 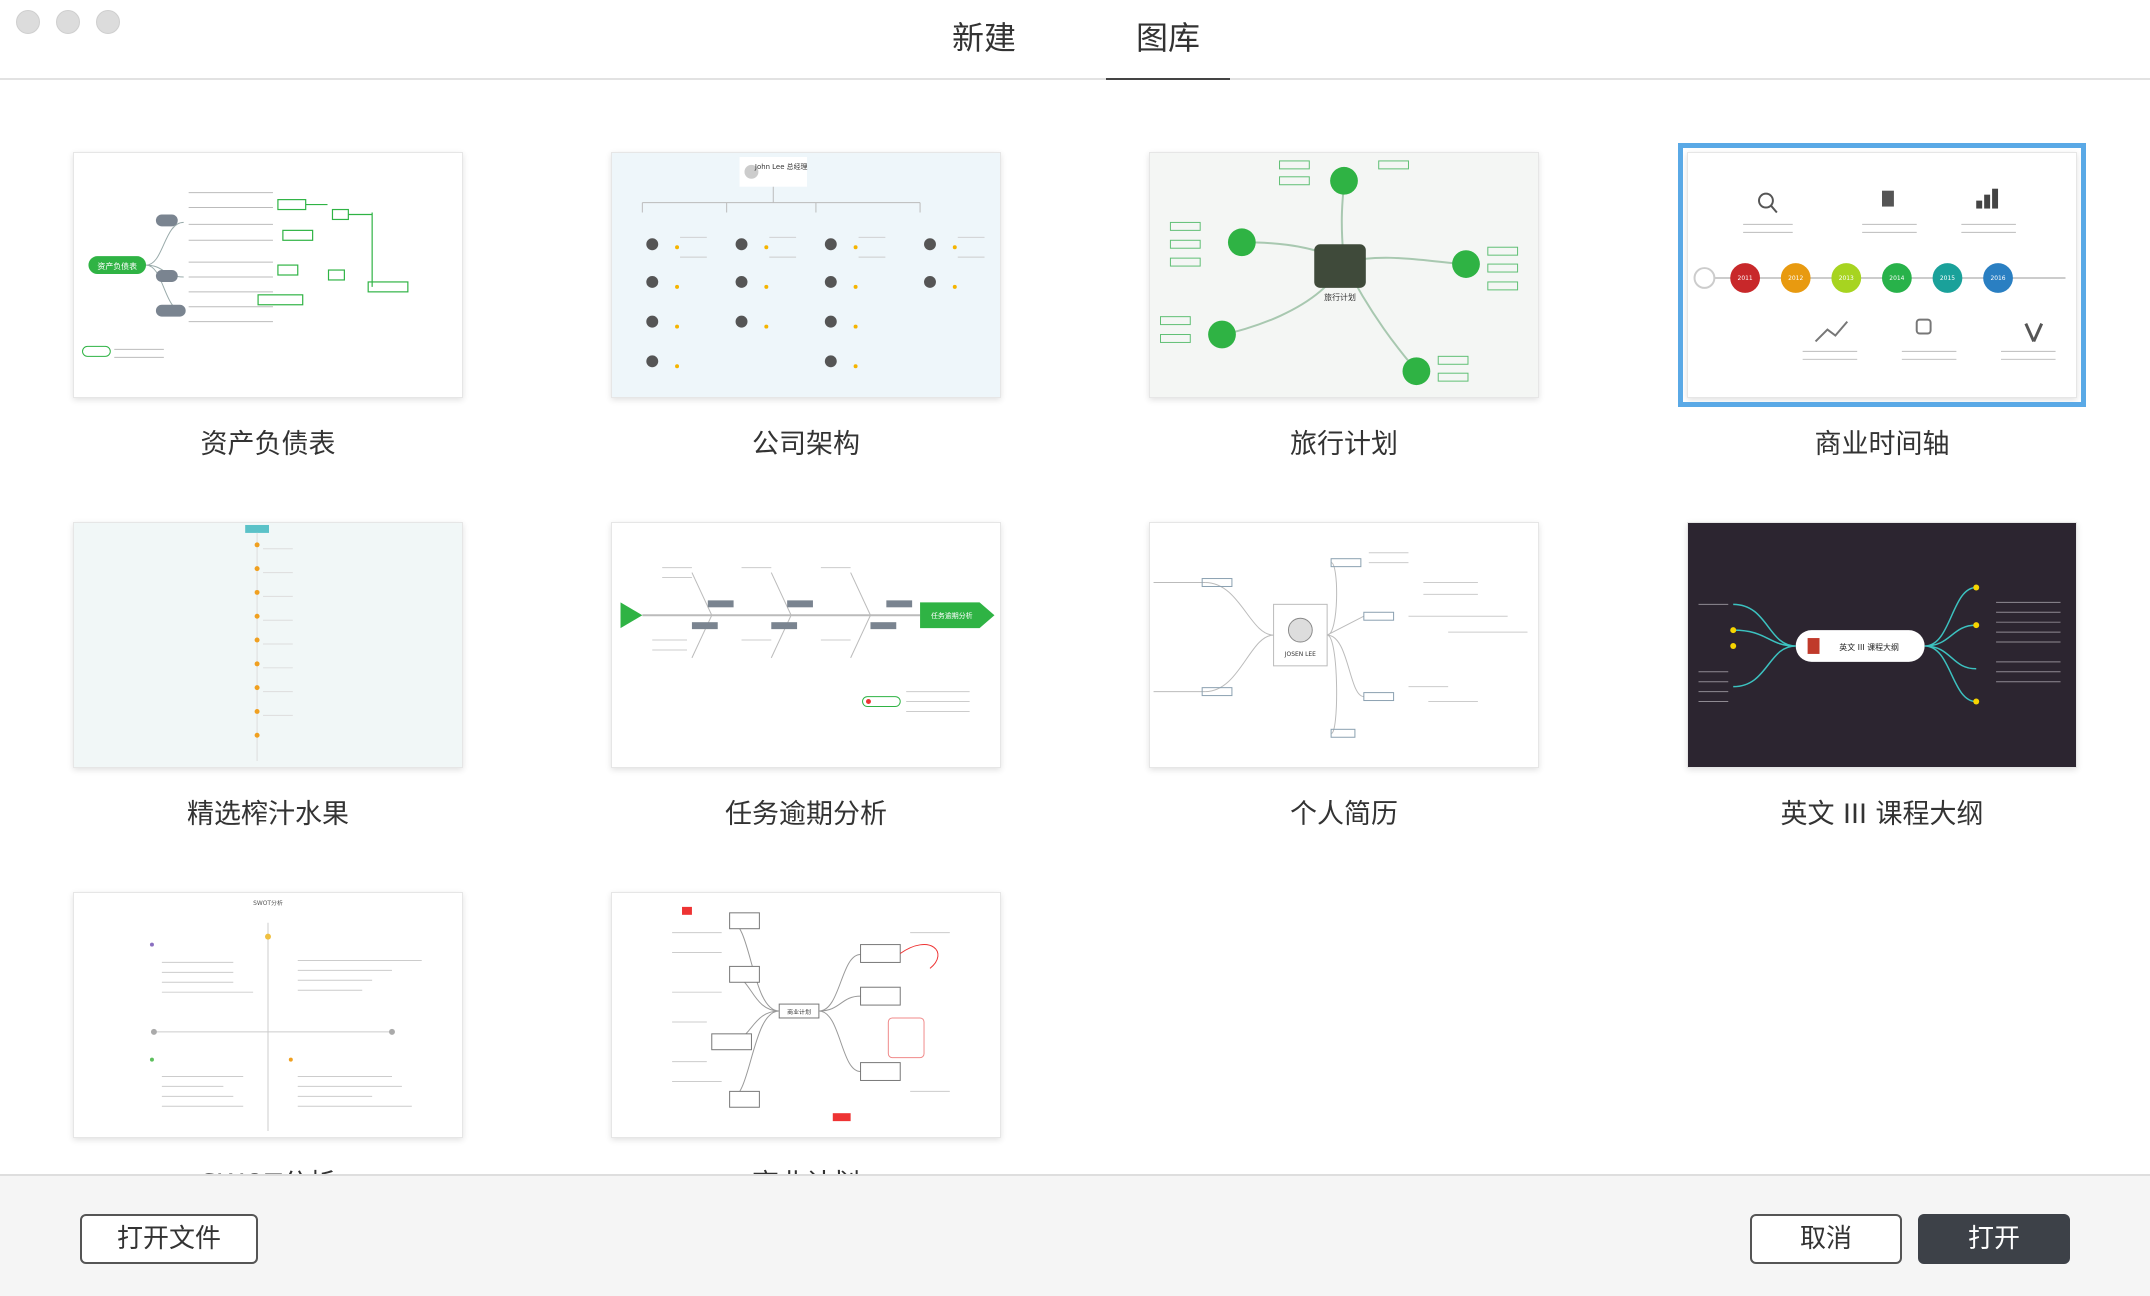 What do you see at coordinates (1869, 647) in the screenshot?
I see `svg-text: 英文 III 课程大纲` at bounding box center [1869, 647].